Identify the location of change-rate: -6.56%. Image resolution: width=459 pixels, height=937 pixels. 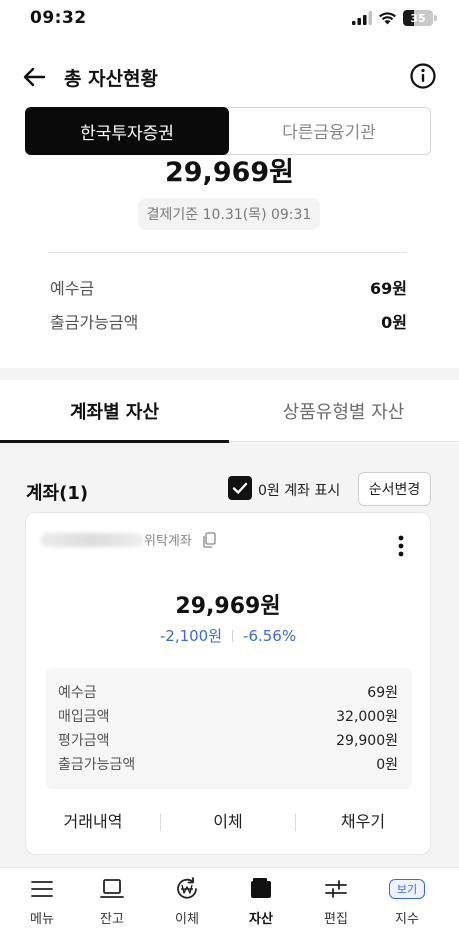
(270, 635).